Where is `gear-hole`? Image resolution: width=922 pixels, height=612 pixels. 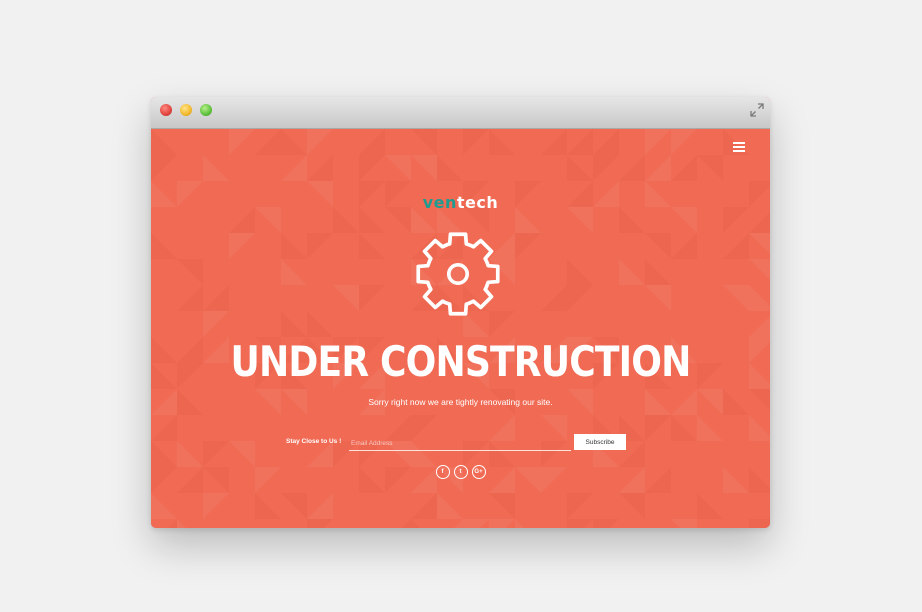 gear-hole is located at coordinates (458, 274).